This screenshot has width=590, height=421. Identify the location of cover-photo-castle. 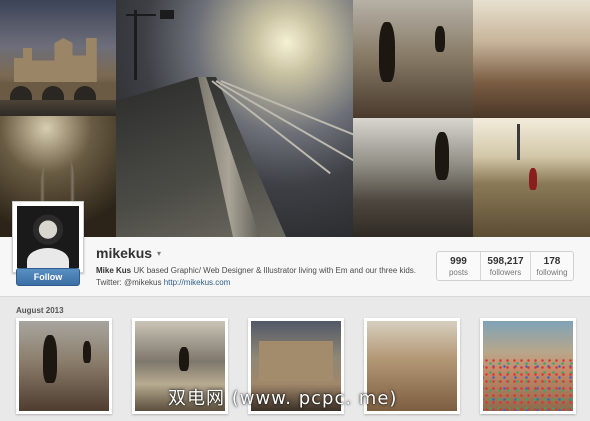
(58, 58).